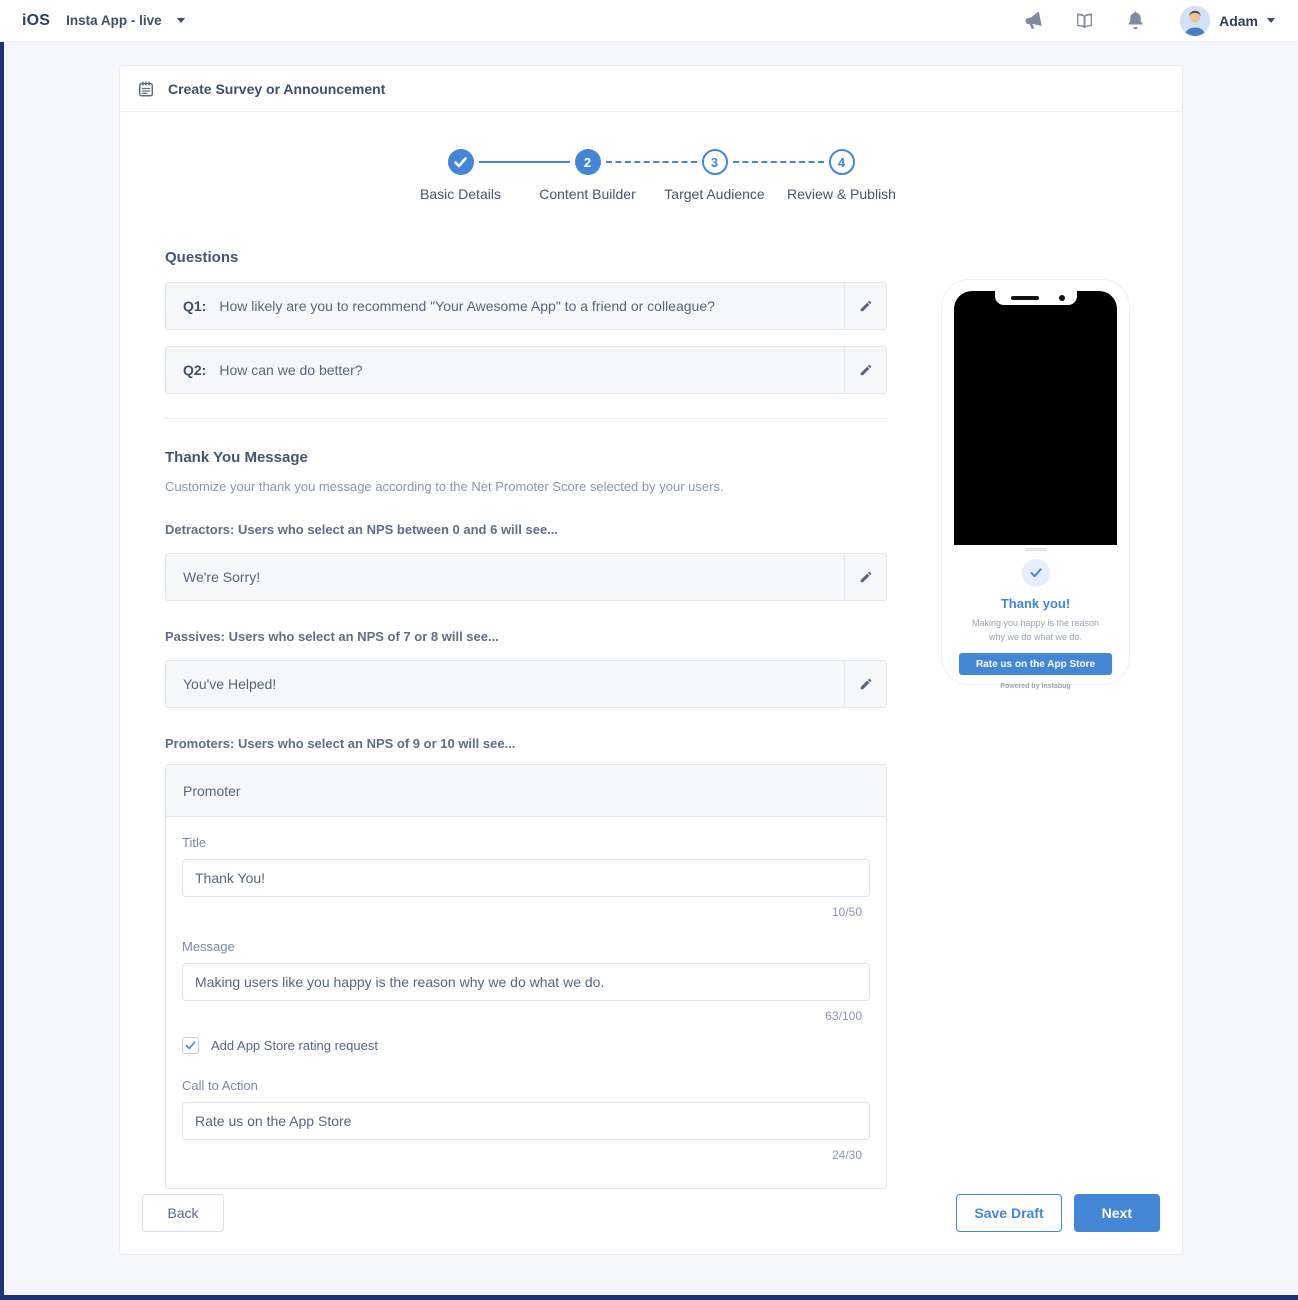 The width and height of the screenshot is (1298, 1300). What do you see at coordinates (1009, 1213) in the screenshot?
I see `save-draft-button: Save Draft` at bounding box center [1009, 1213].